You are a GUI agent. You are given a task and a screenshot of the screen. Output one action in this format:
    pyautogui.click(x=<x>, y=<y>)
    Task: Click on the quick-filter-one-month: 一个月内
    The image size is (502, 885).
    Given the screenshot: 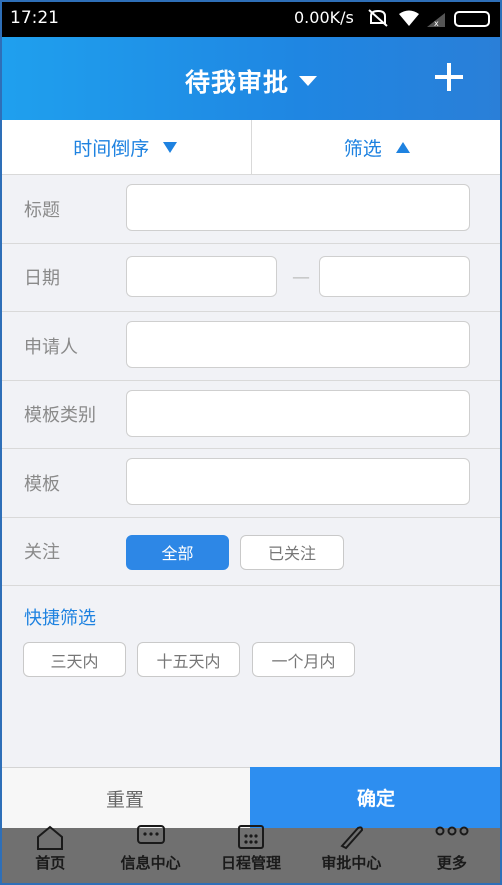 What is the action you would take?
    pyautogui.click(x=303, y=659)
    